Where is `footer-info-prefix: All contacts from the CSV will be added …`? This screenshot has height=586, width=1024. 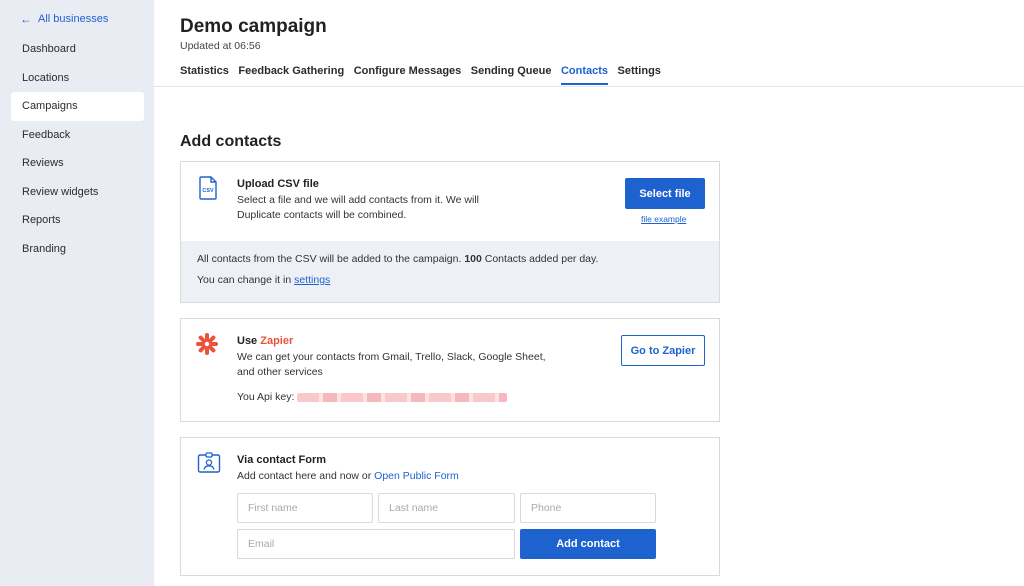 footer-info-prefix: All contacts from the CSV will be added … is located at coordinates (331, 259).